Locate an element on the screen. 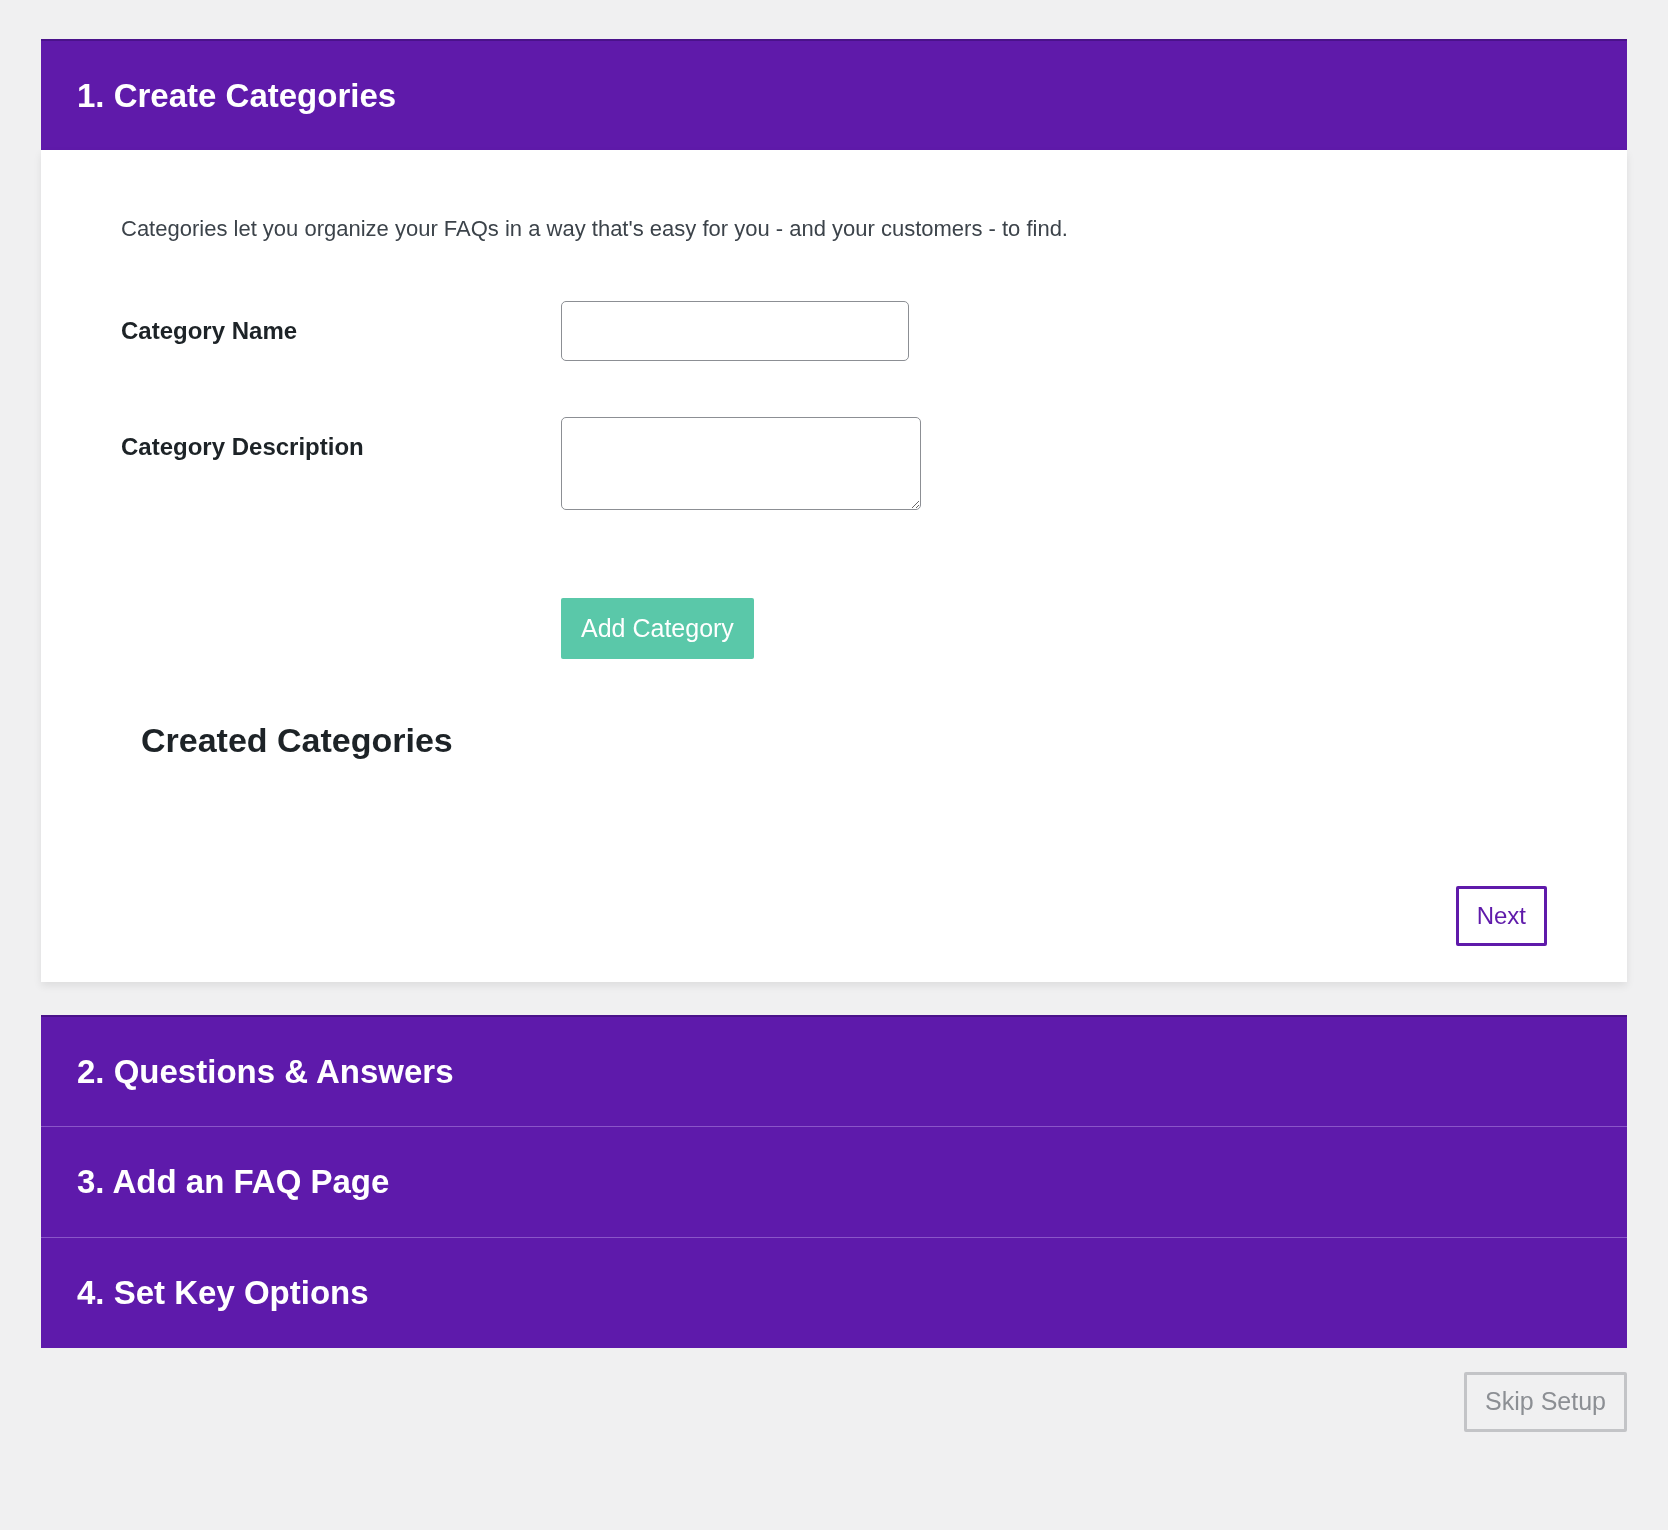 This screenshot has height=1530, width=1668. section-heading: Created Categories is located at coordinates (297, 740).